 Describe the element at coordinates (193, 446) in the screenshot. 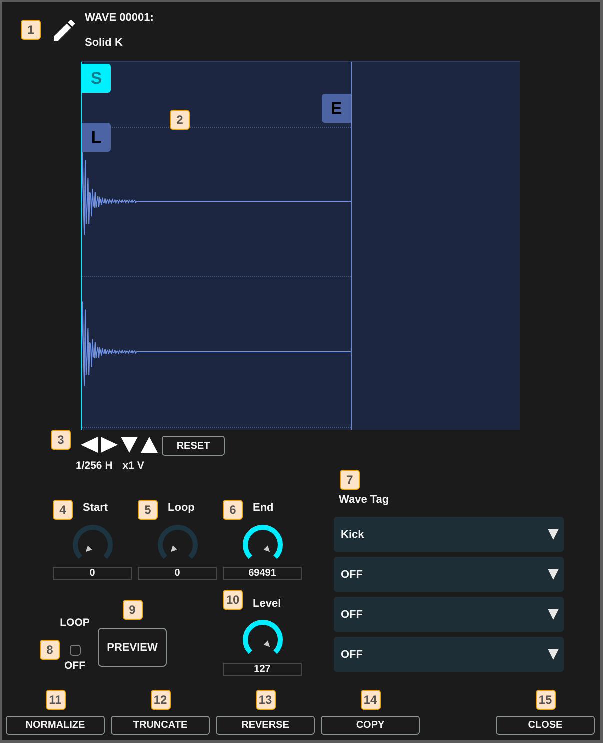

I see `reset-button: RESET` at that location.